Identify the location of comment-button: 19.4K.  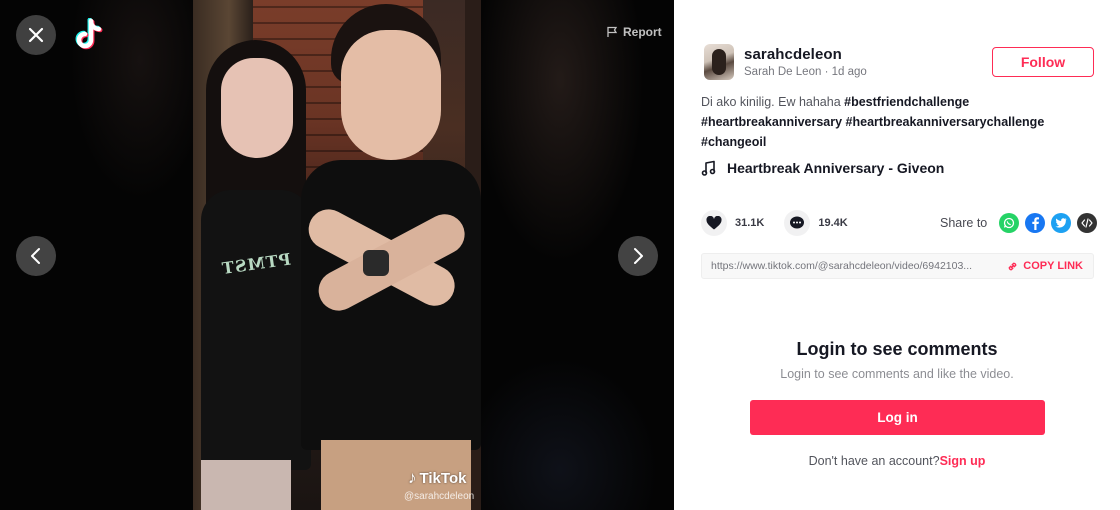
(816, 223).